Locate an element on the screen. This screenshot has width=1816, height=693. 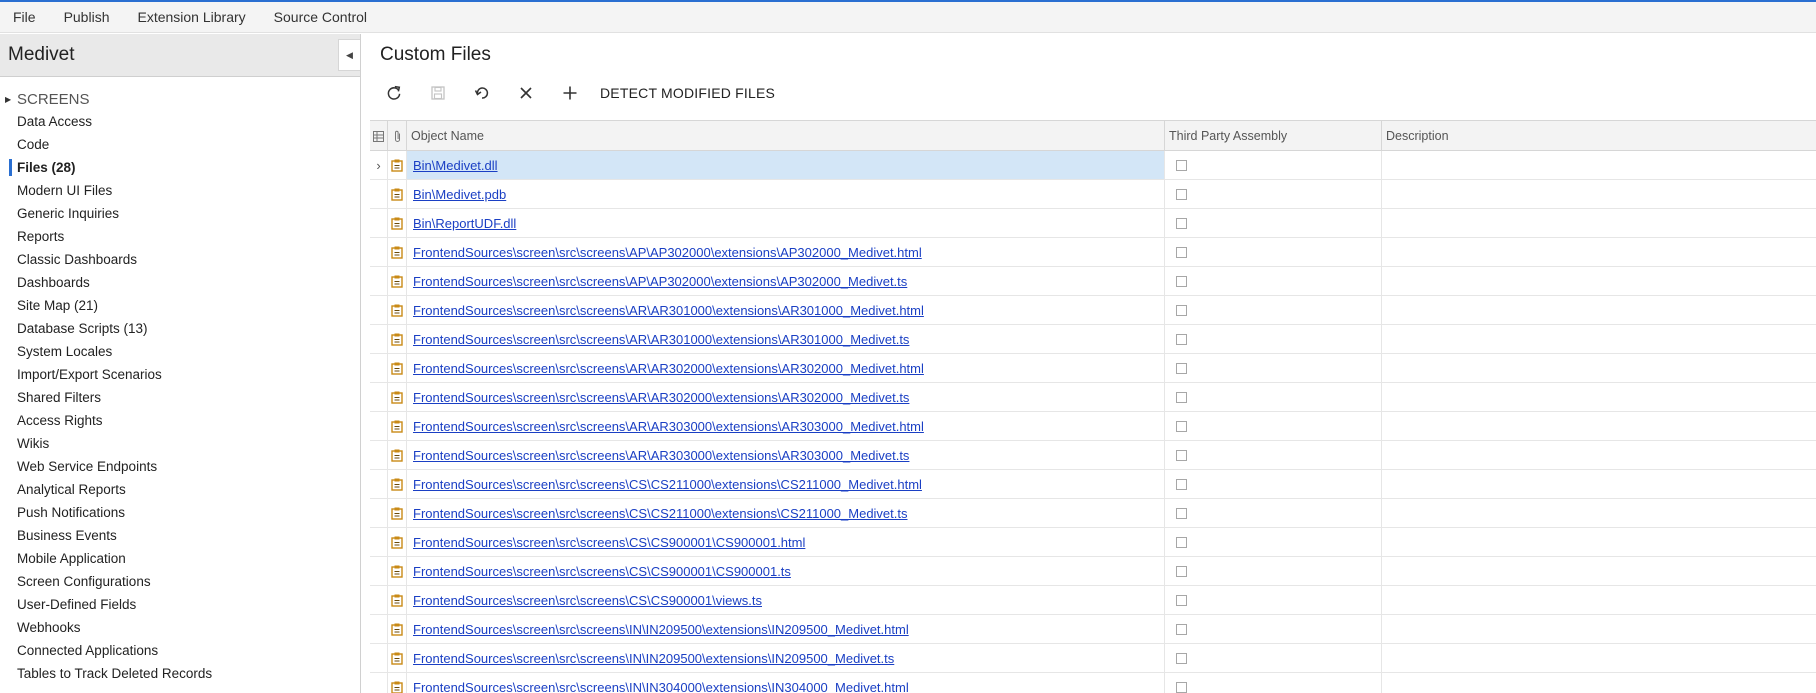
menu-extension-library: Extension Library is located at coordinates (191, 17).